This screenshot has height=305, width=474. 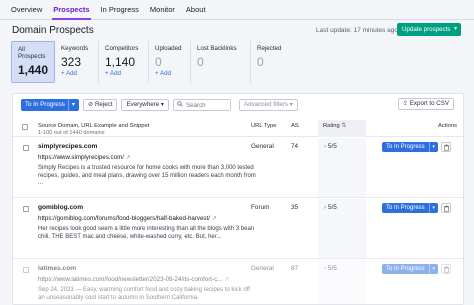 What do you see at coordinates (103, 104) in the screenshot?
I see `reject-label: Reject` at bounding box center [103, 104].